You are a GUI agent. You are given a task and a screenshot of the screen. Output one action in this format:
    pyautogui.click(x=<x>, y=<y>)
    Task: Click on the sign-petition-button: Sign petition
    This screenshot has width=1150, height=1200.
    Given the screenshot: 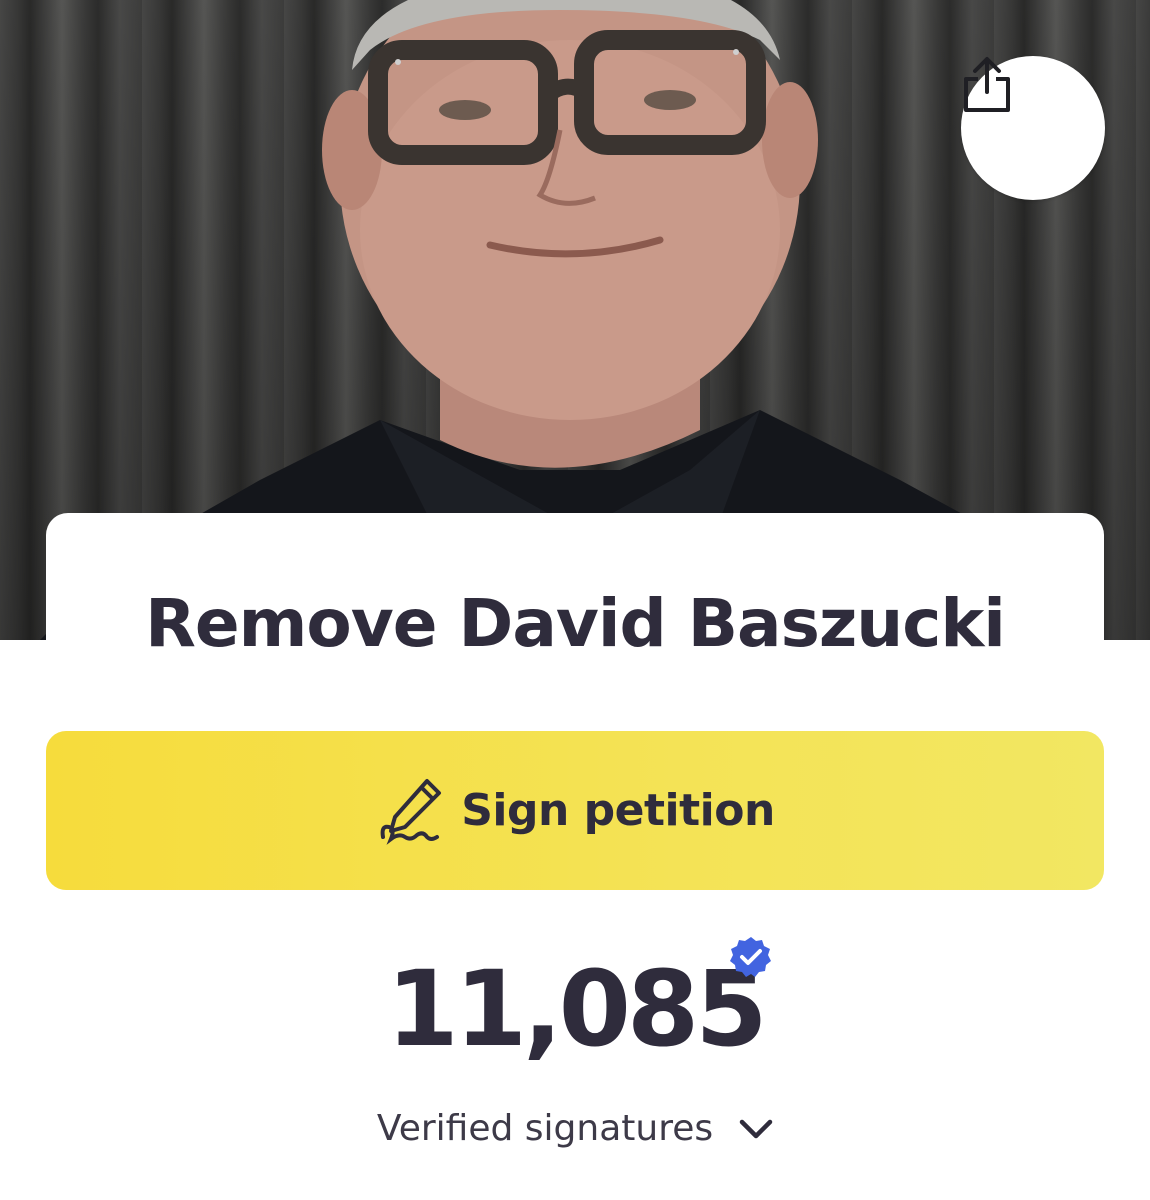 What is the action you would take?
    pyautogui.click(x=575, y=810)
    